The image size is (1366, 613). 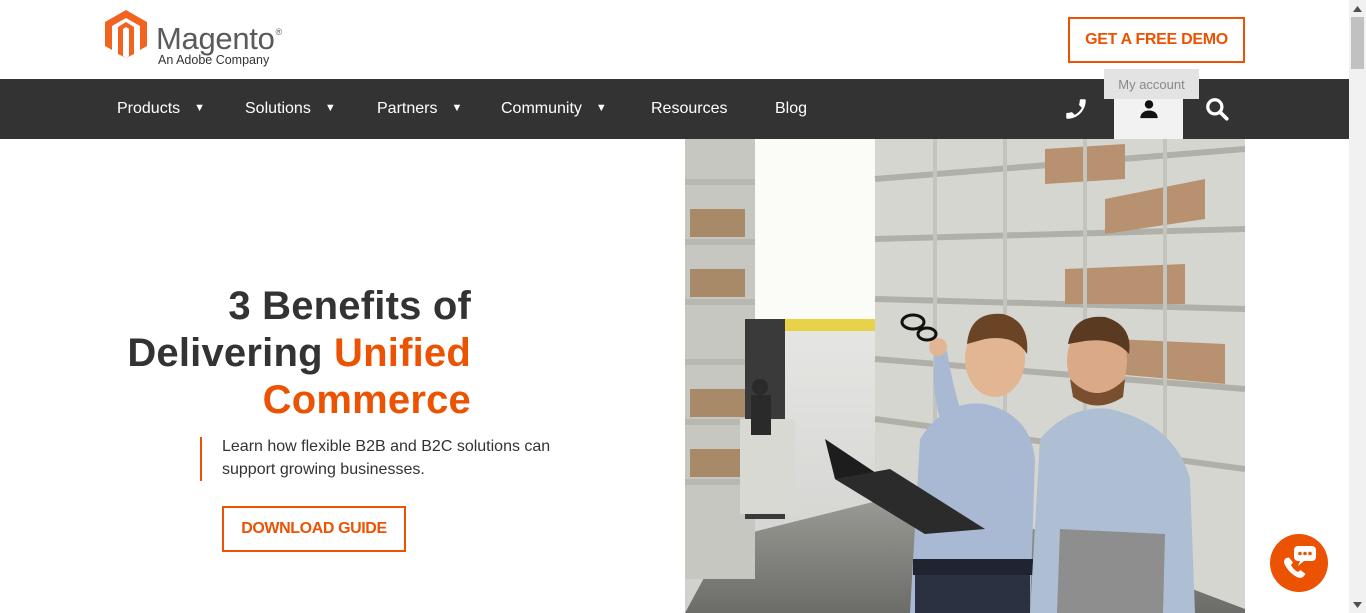 I want to click on nav-item-solutions: Solutions ▼, so click(x=290, y=109).